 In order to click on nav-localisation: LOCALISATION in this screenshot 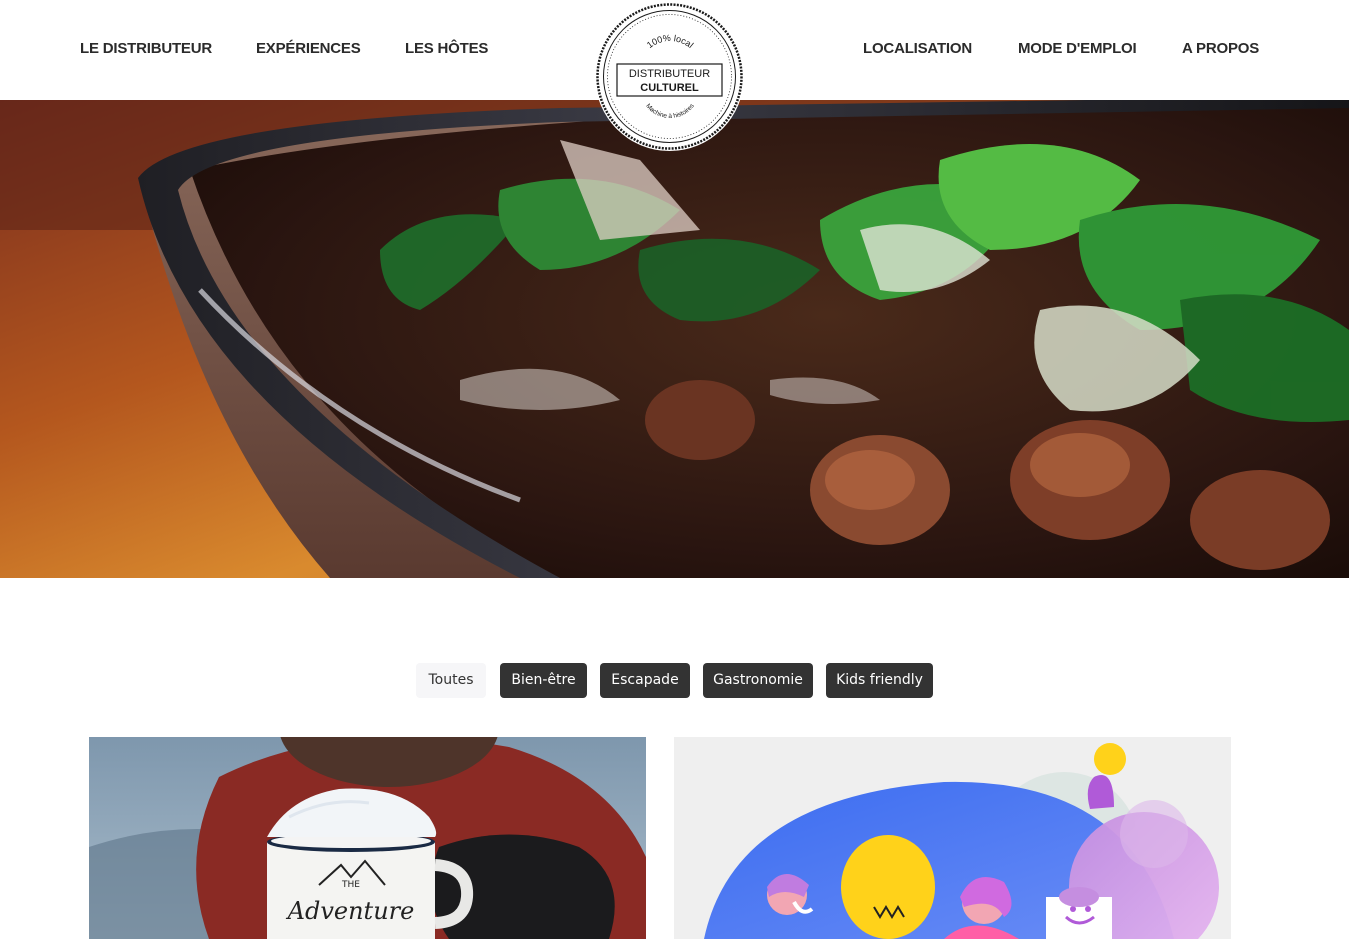, I will do `click(917, 48)`.